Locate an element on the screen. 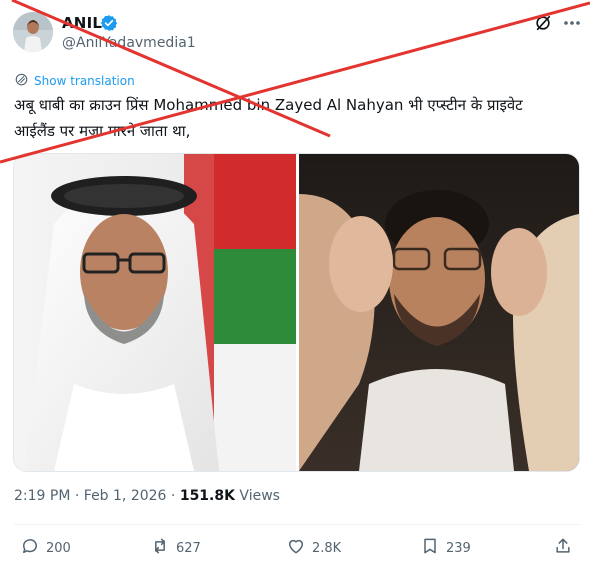 The image size is (590, 569). share-button is located at coordinates (563, 548).